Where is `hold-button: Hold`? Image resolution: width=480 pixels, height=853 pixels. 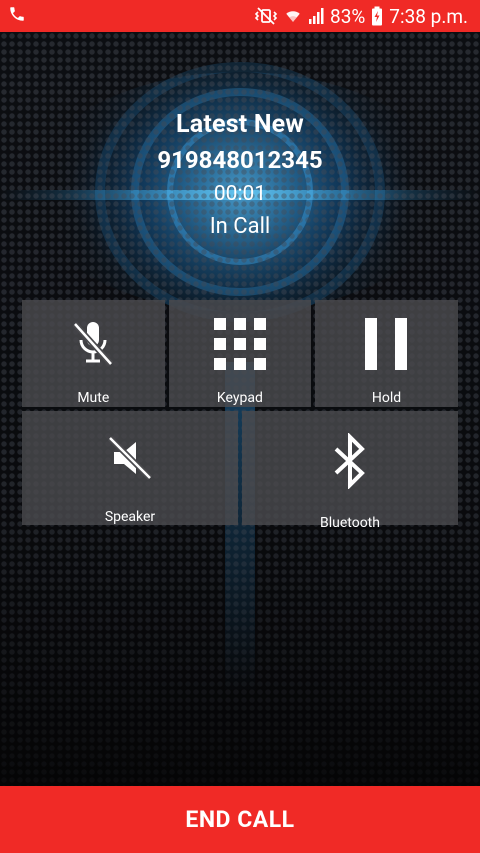 hold-button: Hold is located at coordinates (386, 353).